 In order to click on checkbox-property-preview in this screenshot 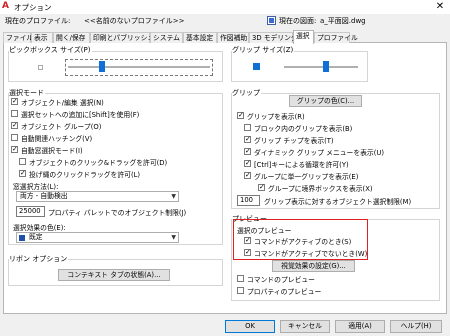, I will do `click(240, 290)`.